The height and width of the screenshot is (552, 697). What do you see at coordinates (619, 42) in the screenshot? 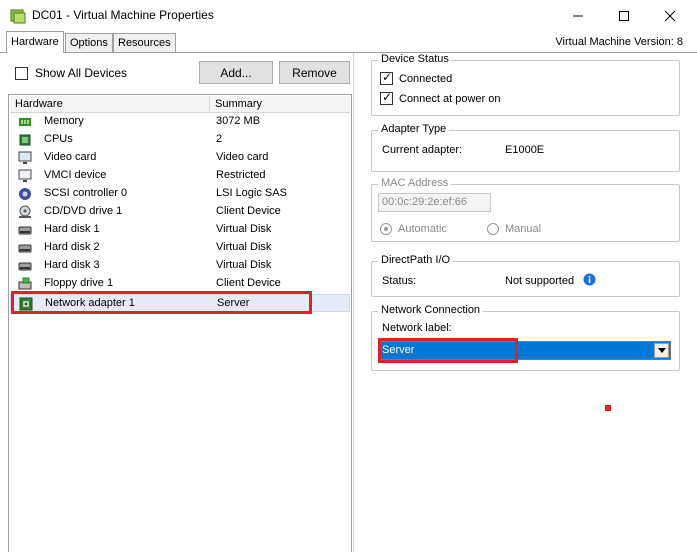
I see `vm-version-label: Virtual Machine Version: 8` at bounding box center [619, 42].